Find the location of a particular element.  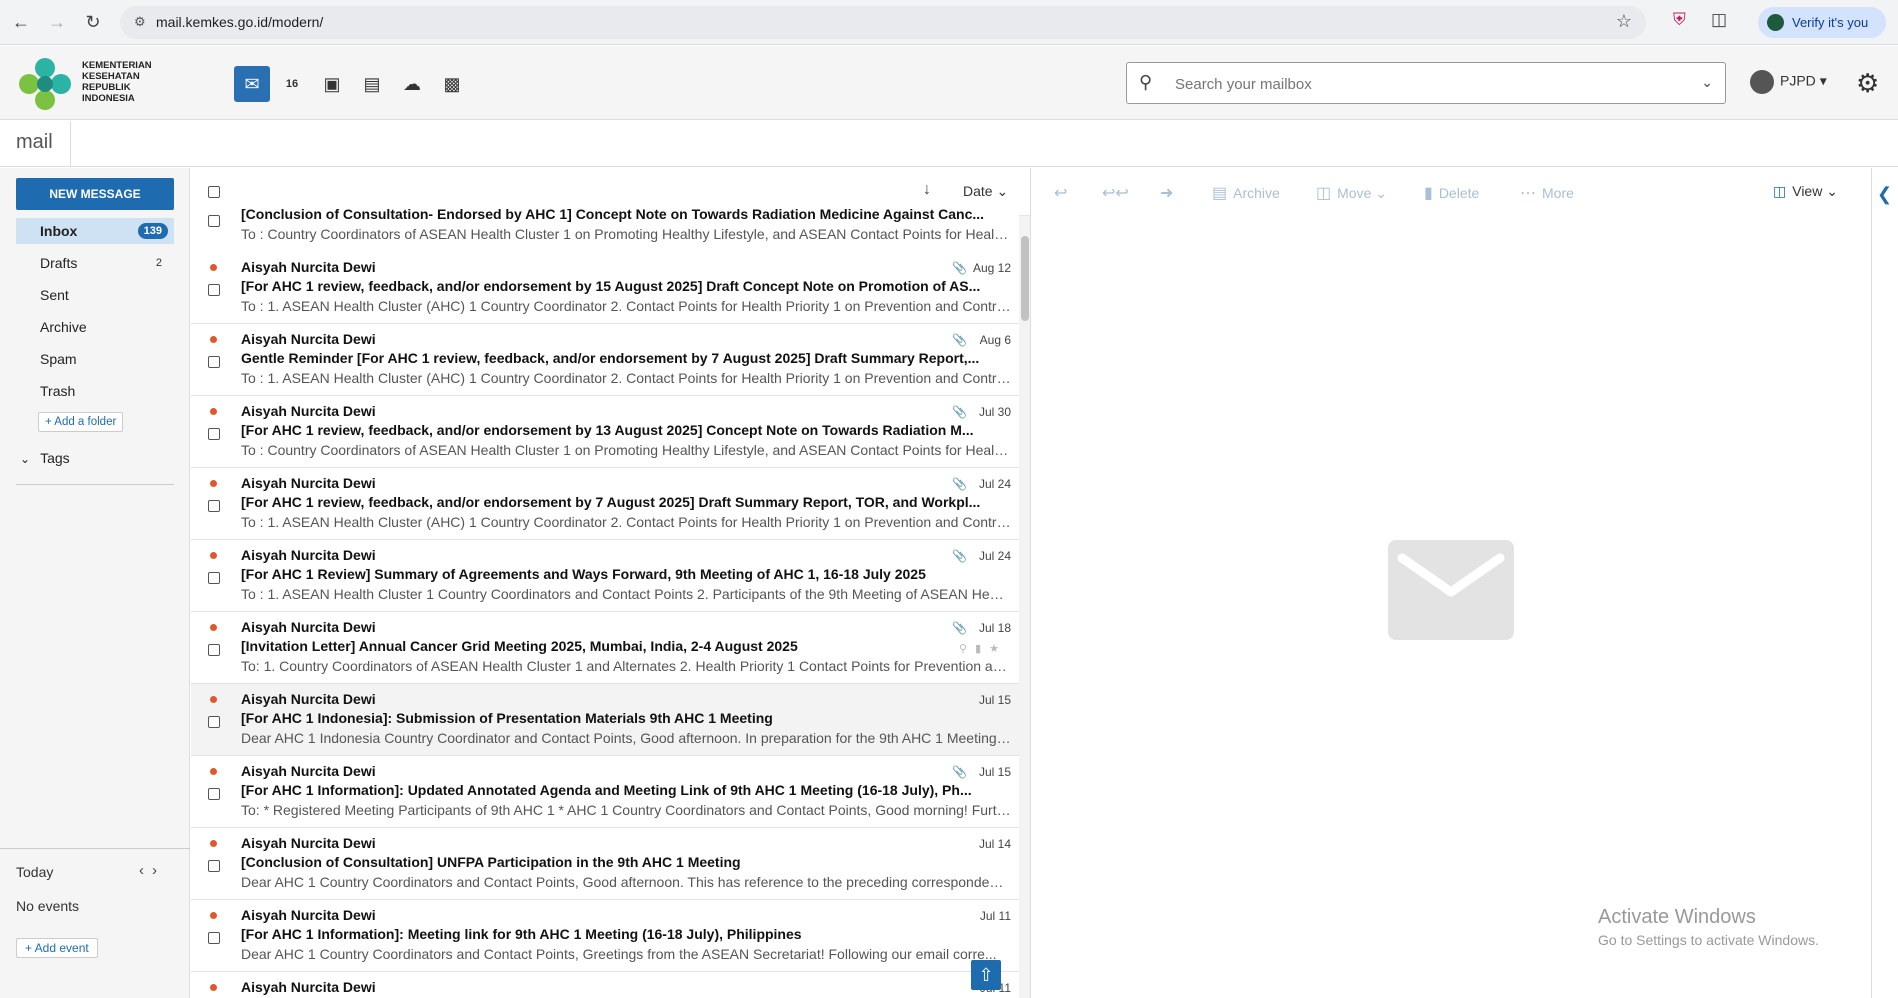

move-button: ◫ Move ⌄ is located at coordinates (1351, 193).